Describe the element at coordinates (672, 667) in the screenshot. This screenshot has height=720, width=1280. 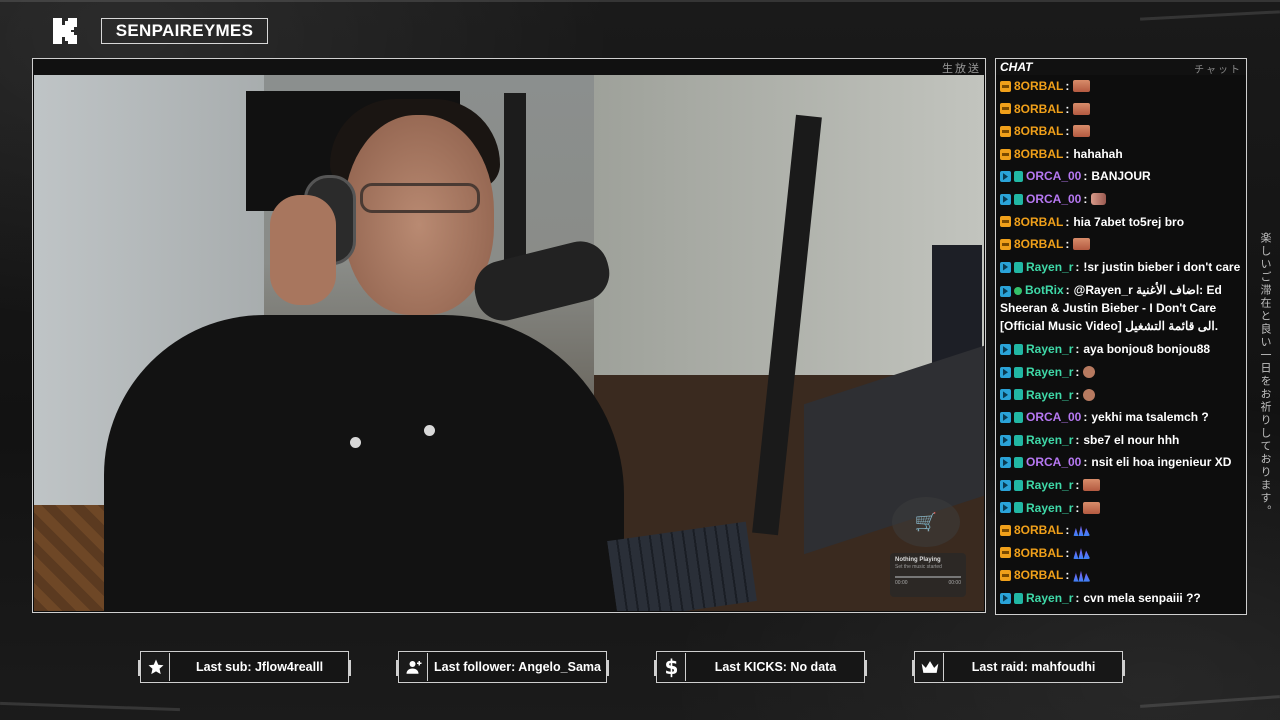
I see `dollar-icon: $` at that location.